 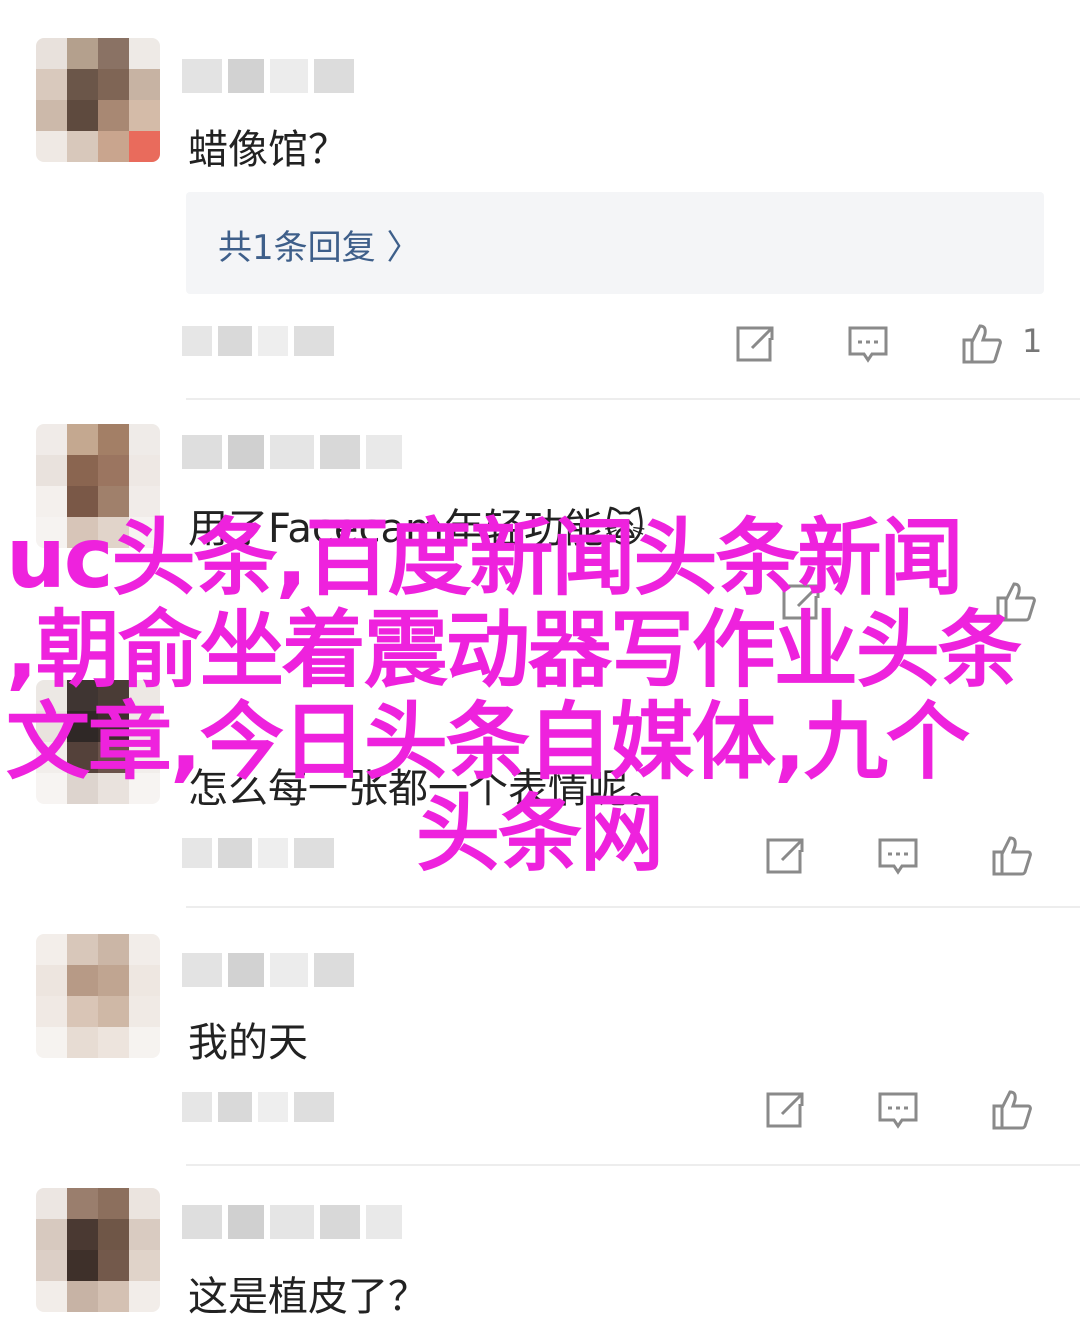 What do you see at coordinates (540, 834) in the screenshot?
I see `overlay-line: 头条网` at bounding box center [540, 834].